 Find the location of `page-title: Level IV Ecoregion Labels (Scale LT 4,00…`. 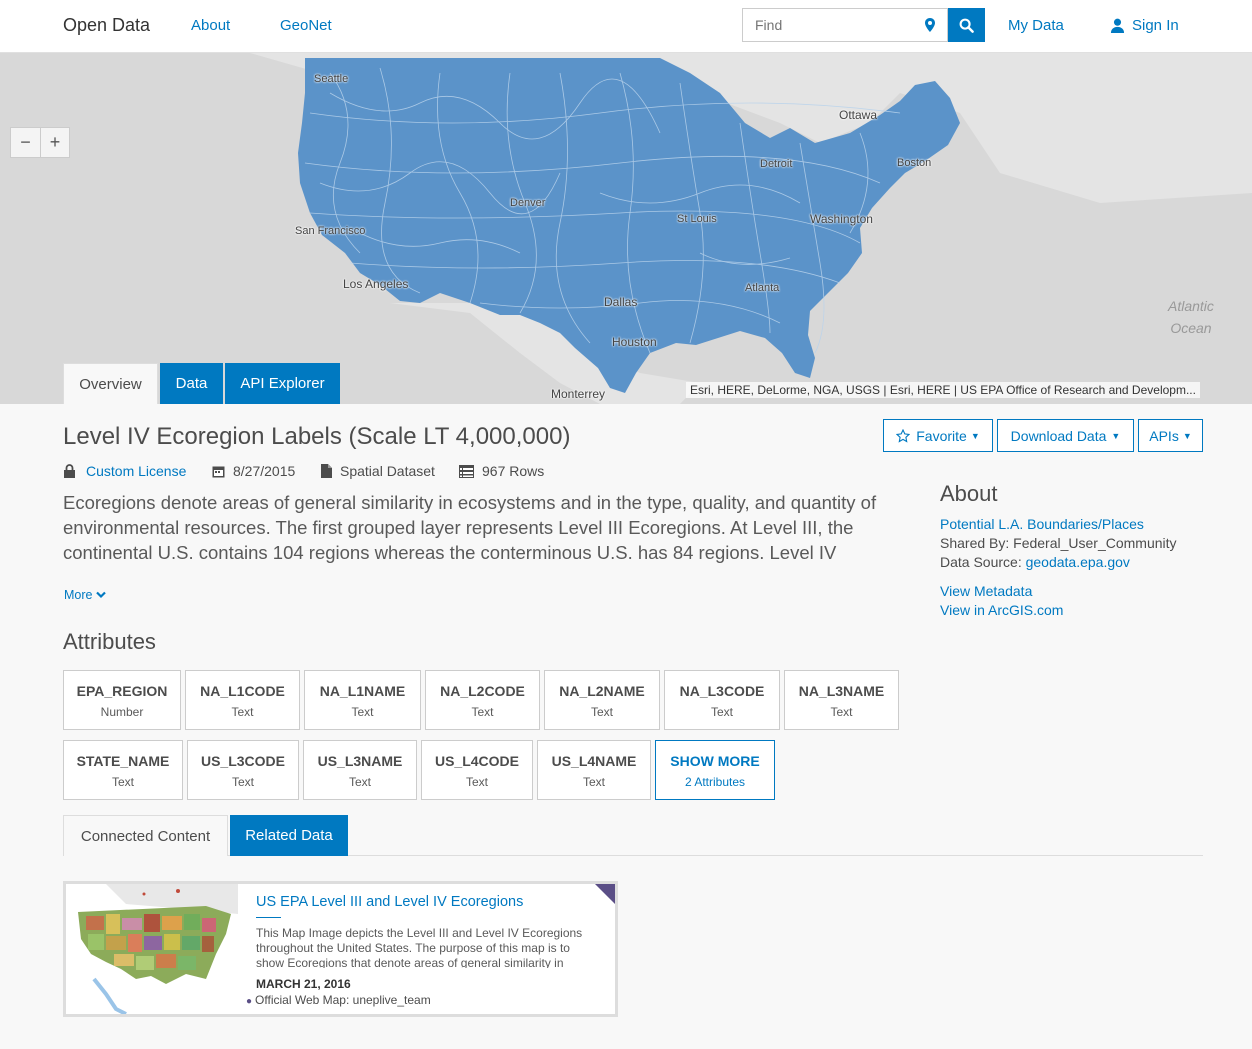

page-title: Level IV Ecoregion Labels (Scale LT 4,00… is located at coordinates (317, 436).